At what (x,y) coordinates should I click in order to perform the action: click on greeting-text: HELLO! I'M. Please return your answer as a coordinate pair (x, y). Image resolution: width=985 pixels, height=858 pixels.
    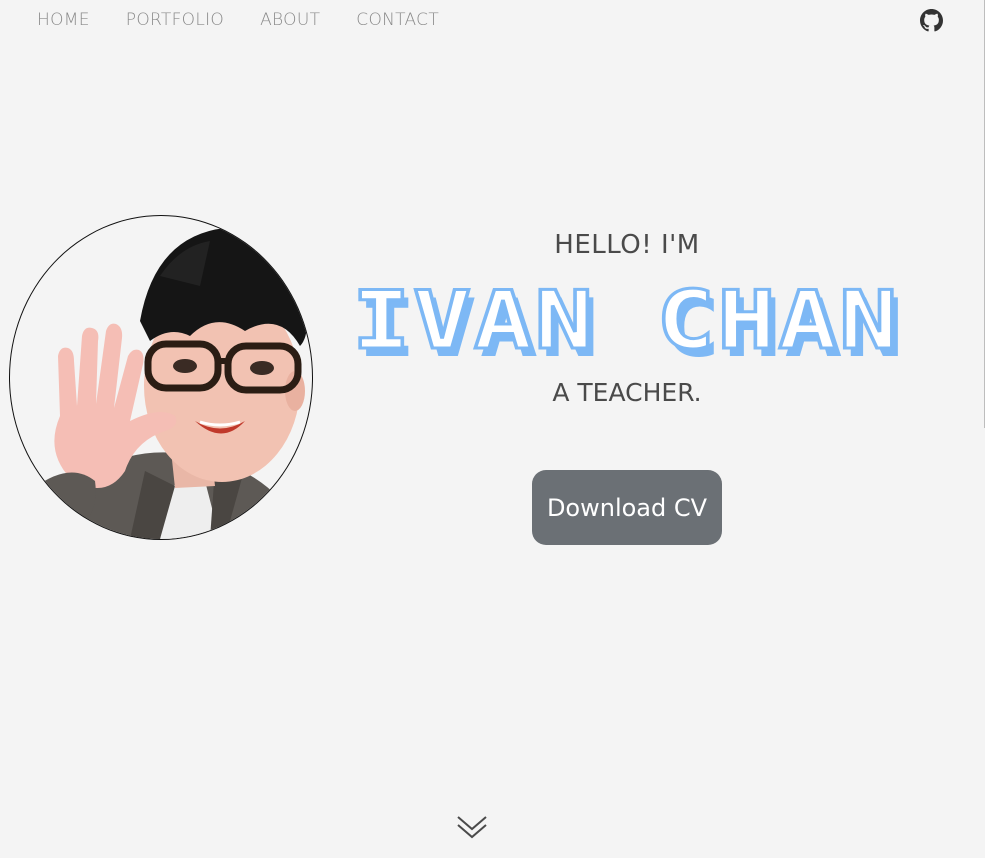
    Looking at the image, I should click on (627, 245).